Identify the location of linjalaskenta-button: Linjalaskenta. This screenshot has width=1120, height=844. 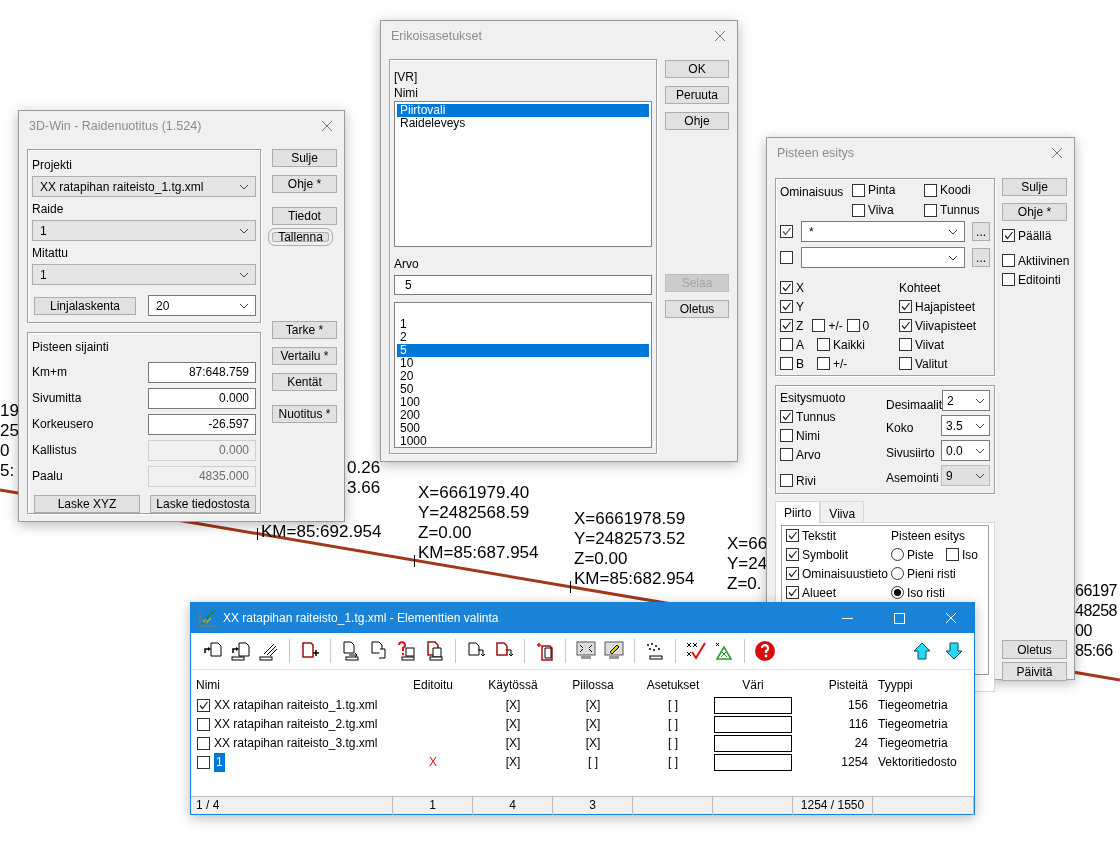
(85, 305).